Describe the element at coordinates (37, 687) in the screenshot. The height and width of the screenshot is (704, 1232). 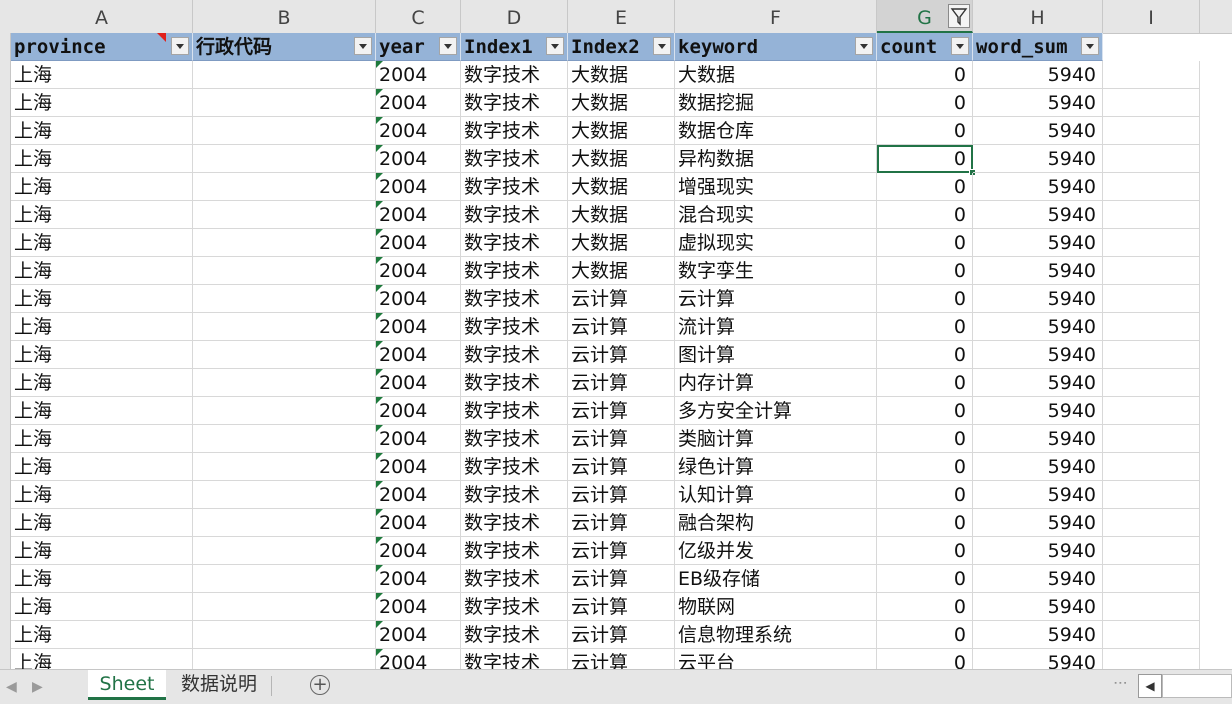
I see `next-sheet-icon: ▶` at that location.